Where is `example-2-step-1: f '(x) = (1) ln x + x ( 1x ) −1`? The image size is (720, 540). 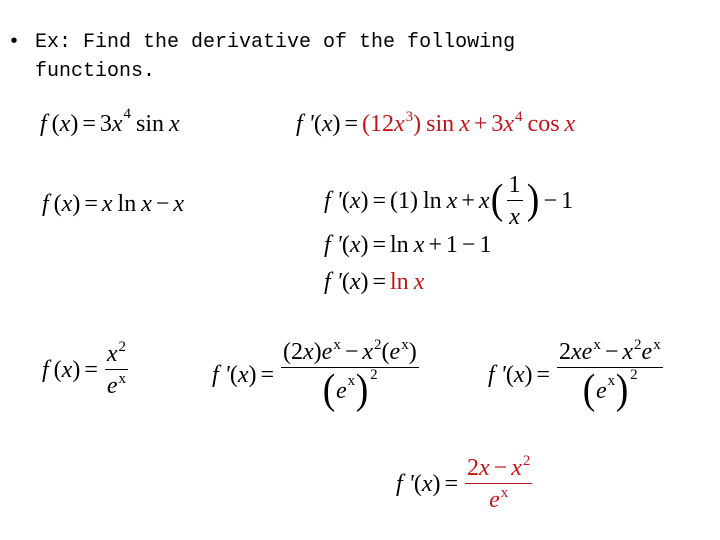
example-2-step-1: f '(x) = (1) ln x + x ( 1x ) −1 is located at coordinates (449, 201).